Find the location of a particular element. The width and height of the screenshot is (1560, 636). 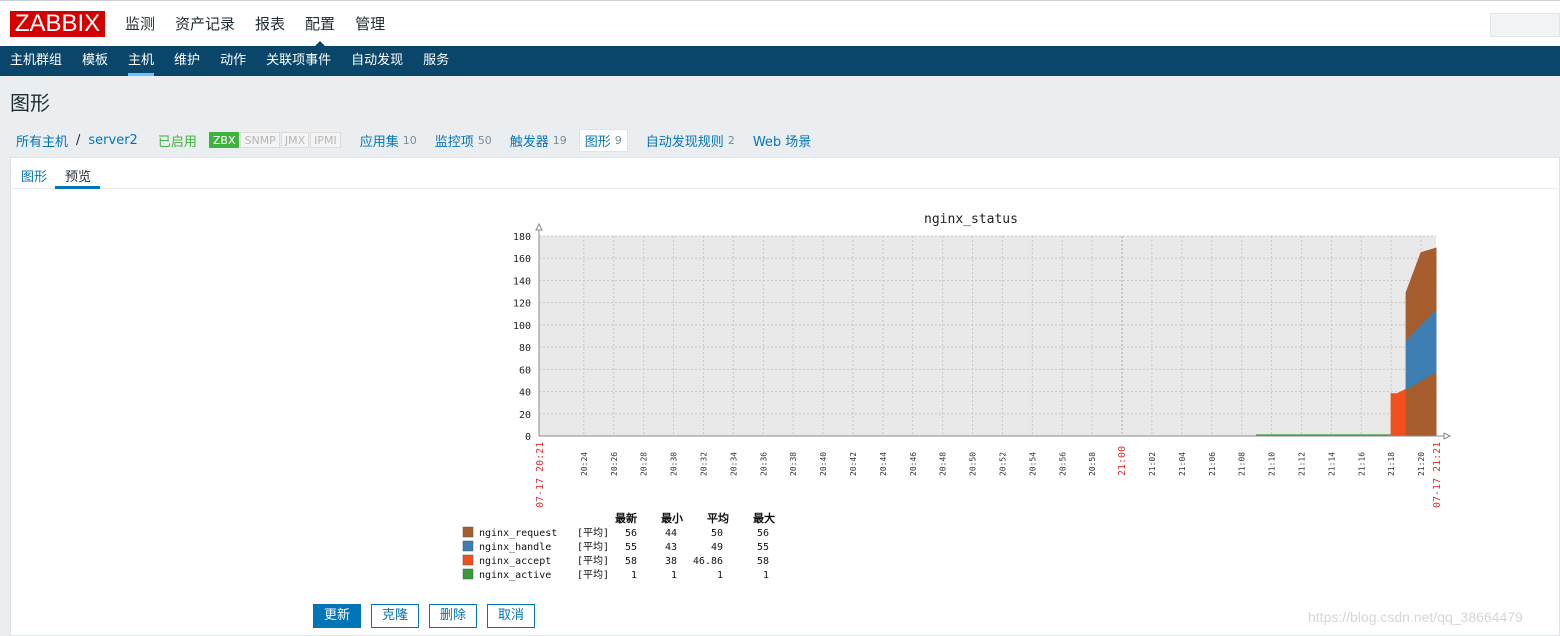

legend-value-min: 1 is located at coordinates (674, 575).